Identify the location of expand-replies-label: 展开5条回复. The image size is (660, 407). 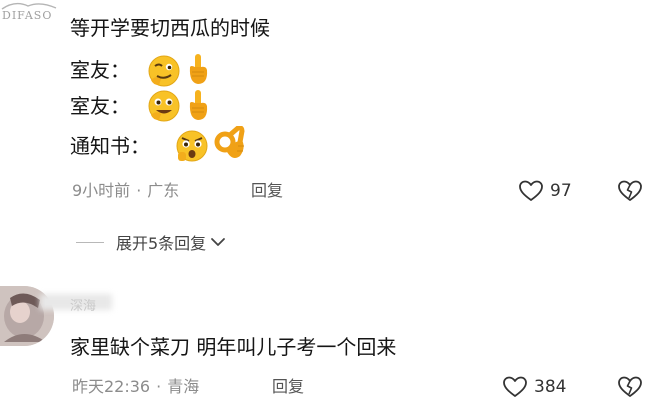
(161, 243).